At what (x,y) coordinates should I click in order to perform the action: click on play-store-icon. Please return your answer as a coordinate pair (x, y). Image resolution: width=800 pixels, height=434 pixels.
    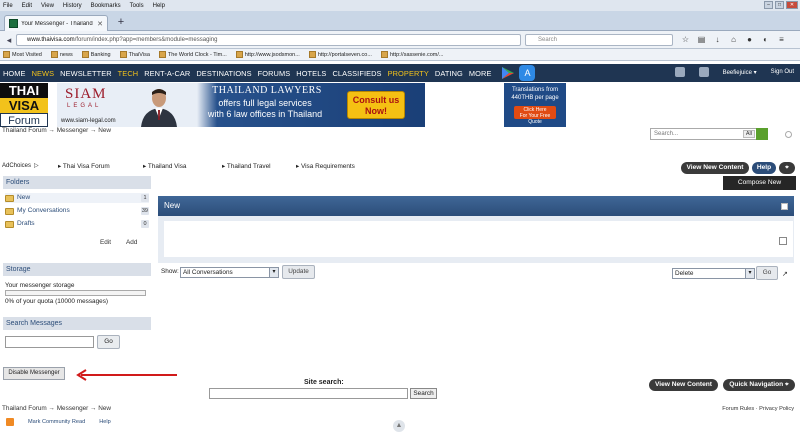
    Looking at the image, I should click on (508, 73).